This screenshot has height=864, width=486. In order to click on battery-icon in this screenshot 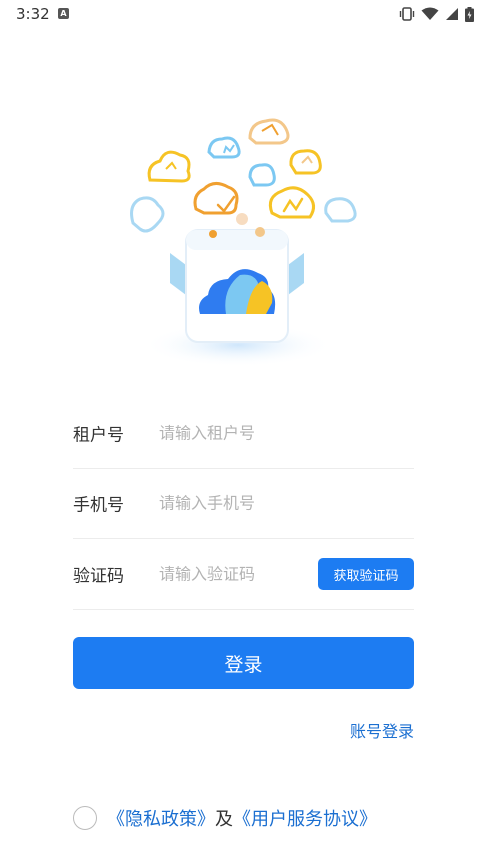, I will do `click(469, 14)`.